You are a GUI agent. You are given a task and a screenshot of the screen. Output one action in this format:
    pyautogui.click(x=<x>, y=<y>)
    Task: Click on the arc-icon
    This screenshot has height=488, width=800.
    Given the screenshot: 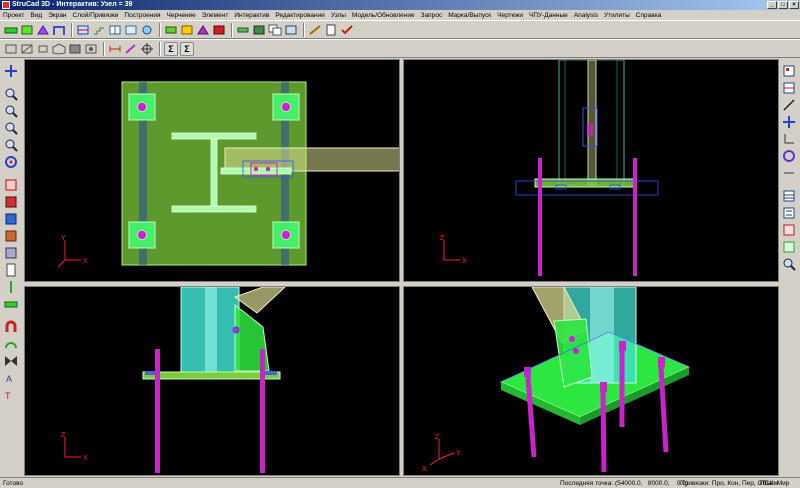 What is the action you would take?
    pyautogui.click(x=11, y=344)
    